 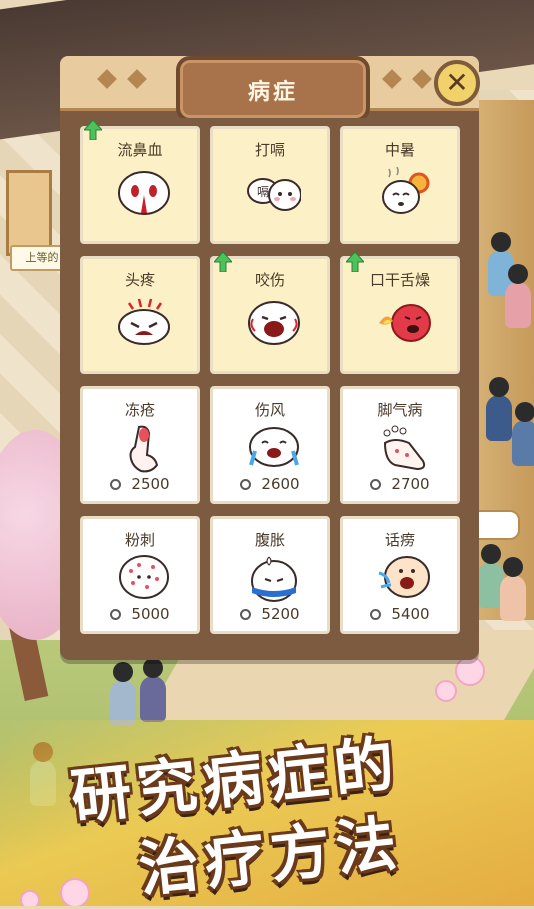 I want to click on nosebleed-face-icon, so click(x=144, y=193).